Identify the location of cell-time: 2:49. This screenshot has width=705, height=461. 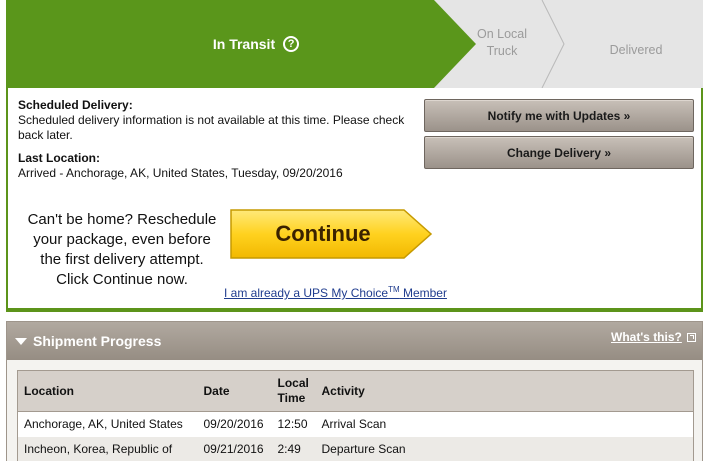
(289, 449).